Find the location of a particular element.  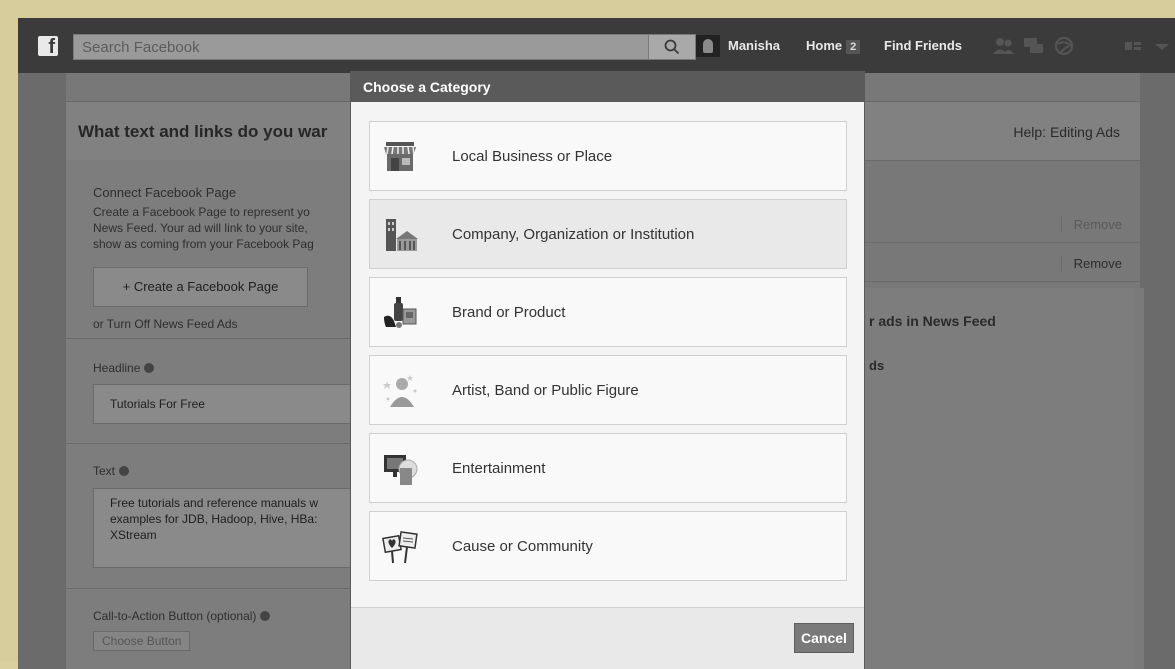

cta-select: Choose Button is located at coordinates (142, 641).